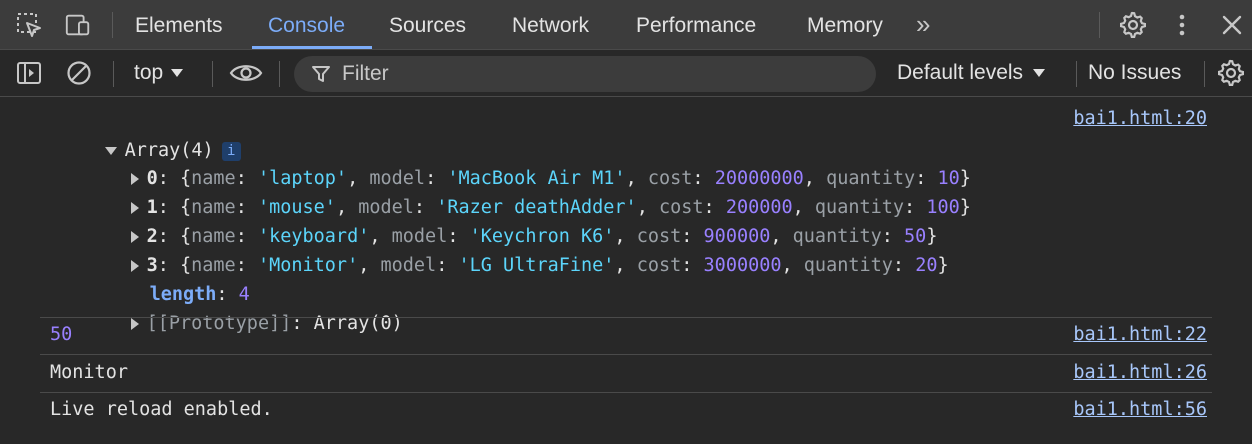 The height and width of the screenshot is (444, 1252). I want to click on console-toolbar: top Filter Default levels No Issues, so click(626, 73).